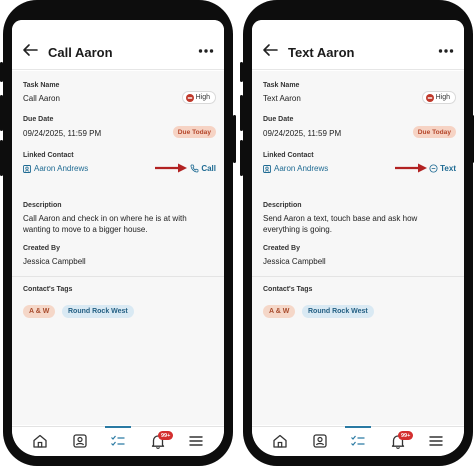 Image resolution: width=474 pixels, height=466 pixels. I want to click on text-action-label: Text, so click(448, 168).